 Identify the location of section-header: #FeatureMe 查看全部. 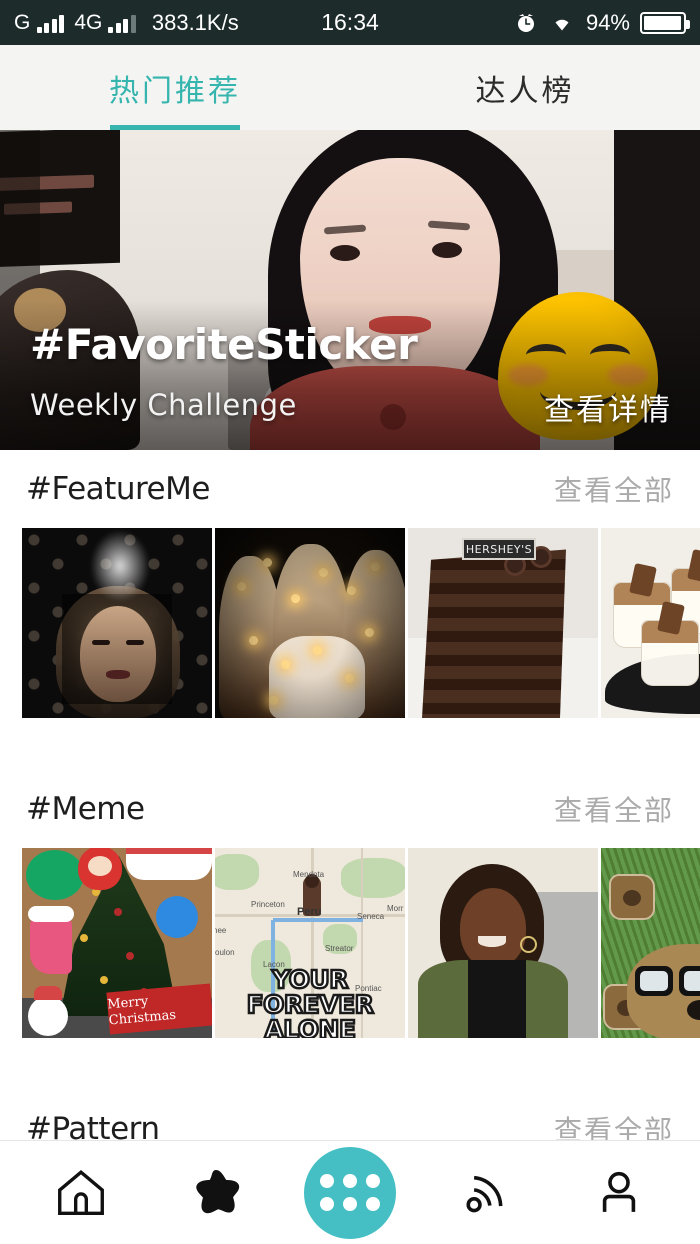
(350, 489).